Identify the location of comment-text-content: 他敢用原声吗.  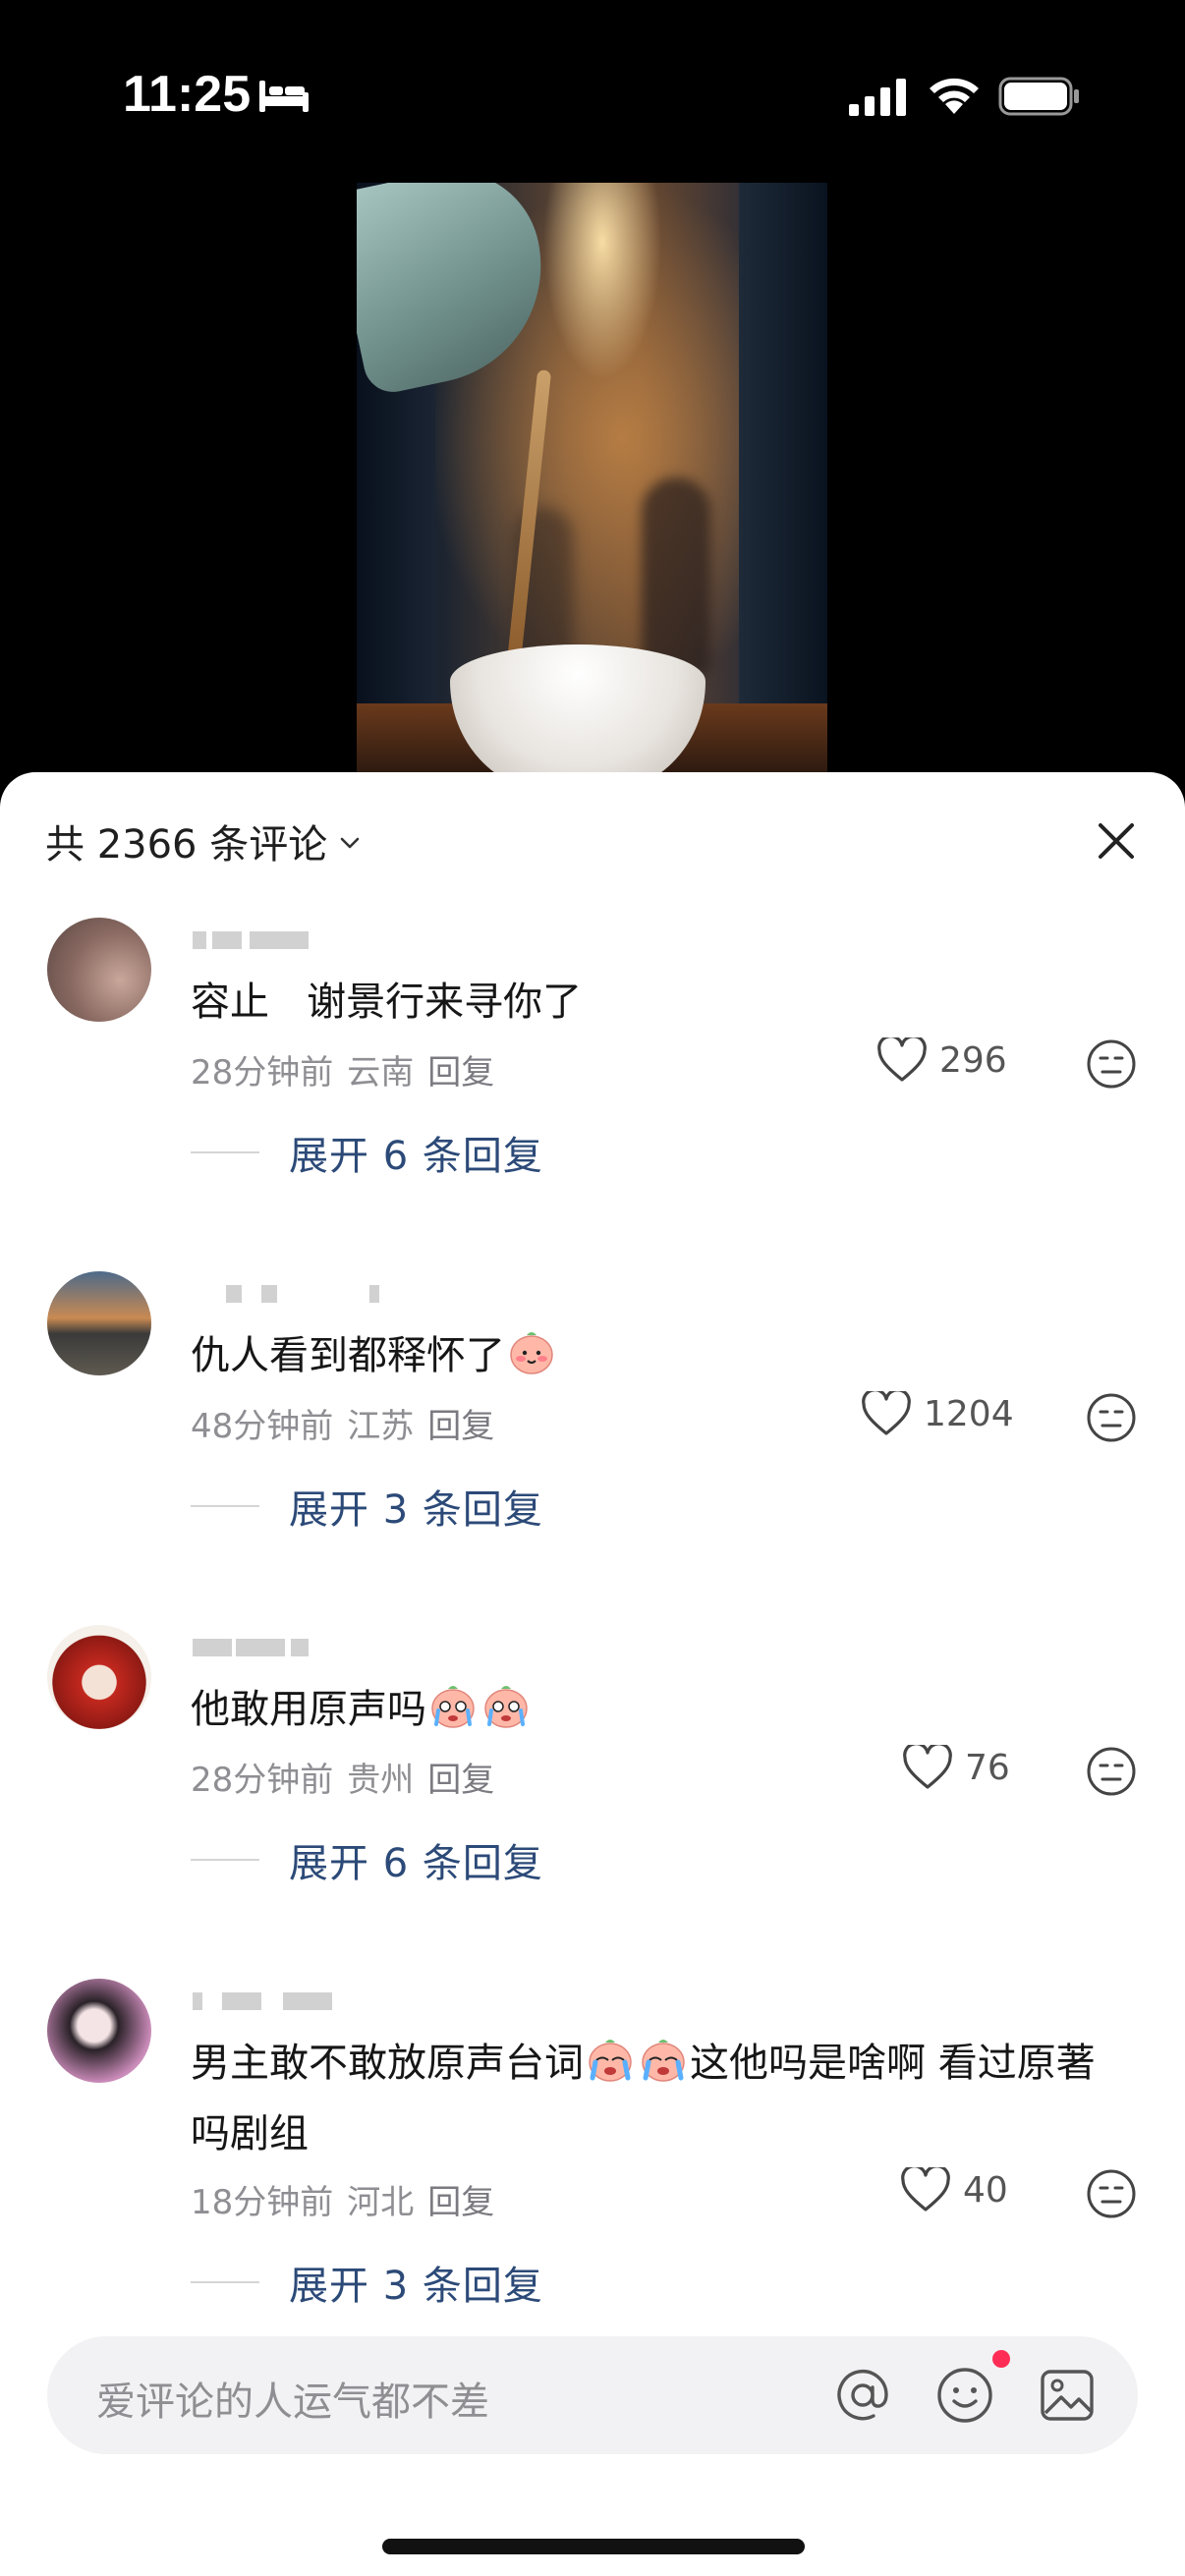
(309, 1709).